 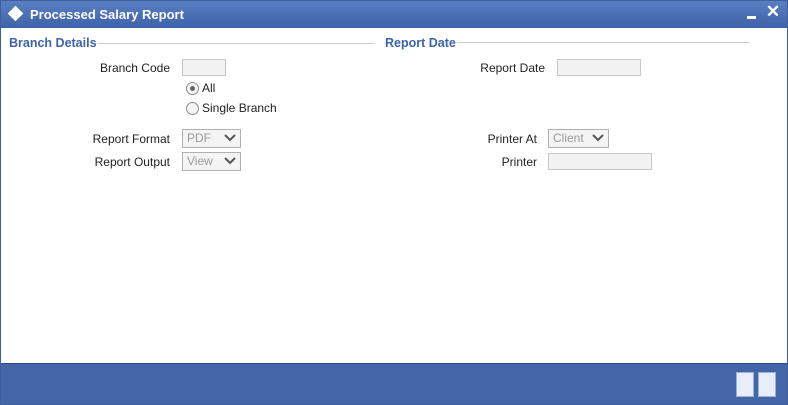 What do you see at coordinates (599, 67) in the screenshot?
I see `report-date-input` at bounding box center [599, 67].